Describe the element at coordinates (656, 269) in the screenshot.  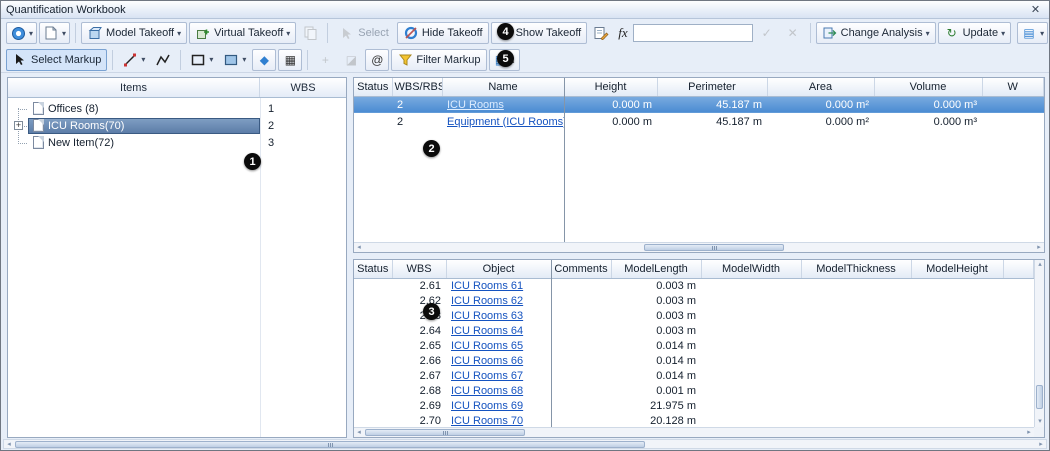
I see `column-header-modellength: ModelLength` at that location.